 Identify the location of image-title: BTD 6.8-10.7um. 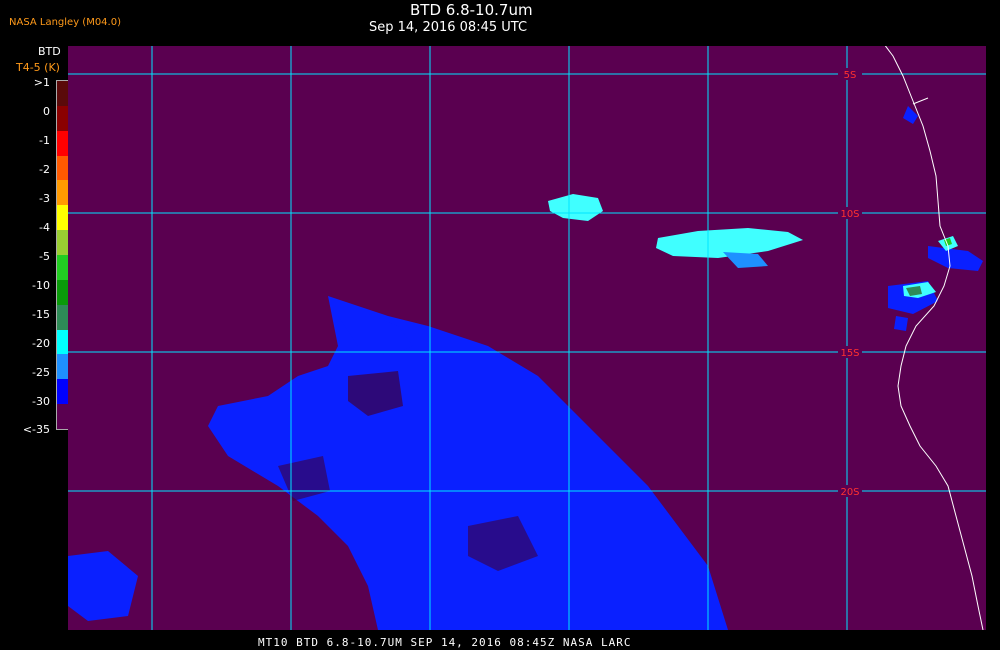
(471, 10).